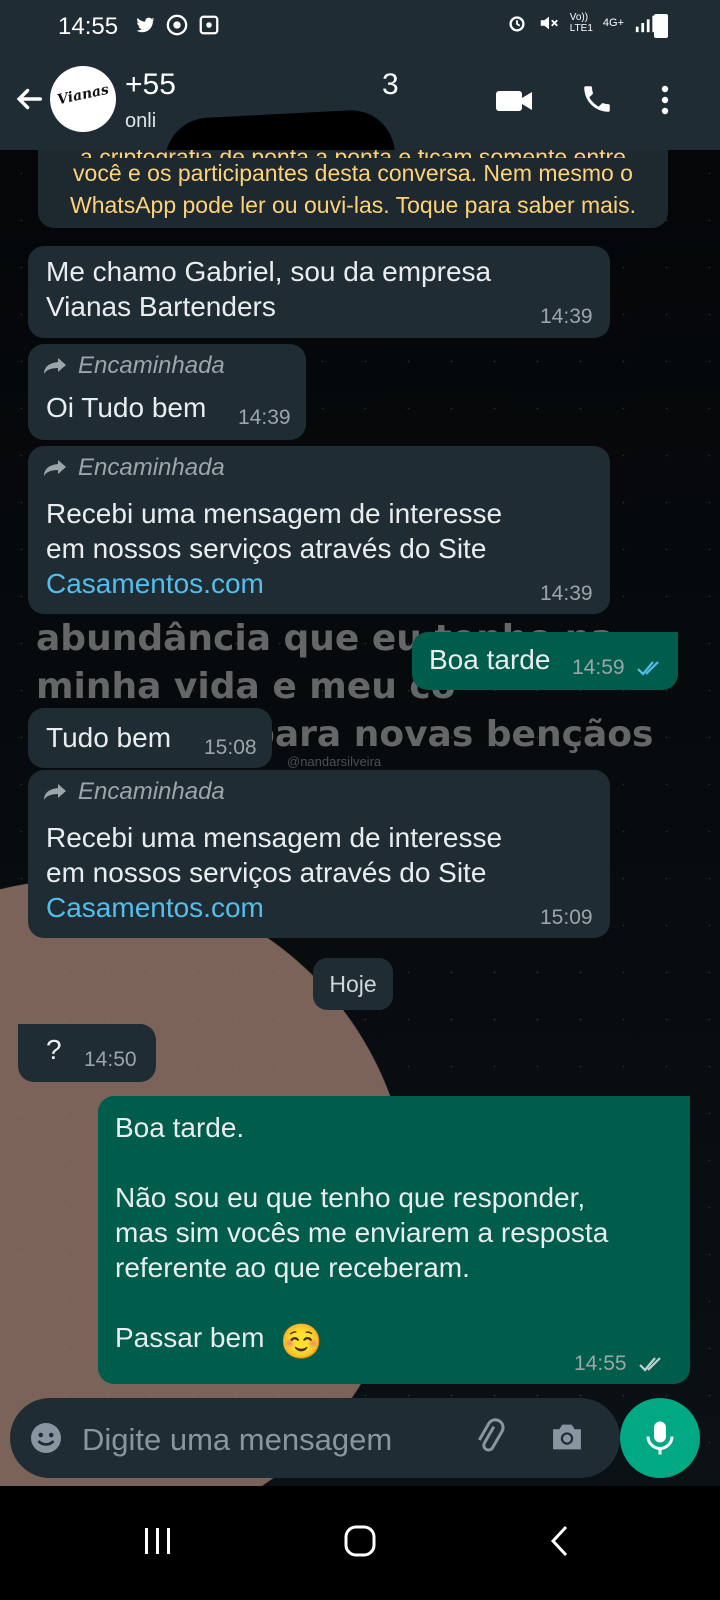  I want to click on 4g-label: 4G+, so click(613, 23).